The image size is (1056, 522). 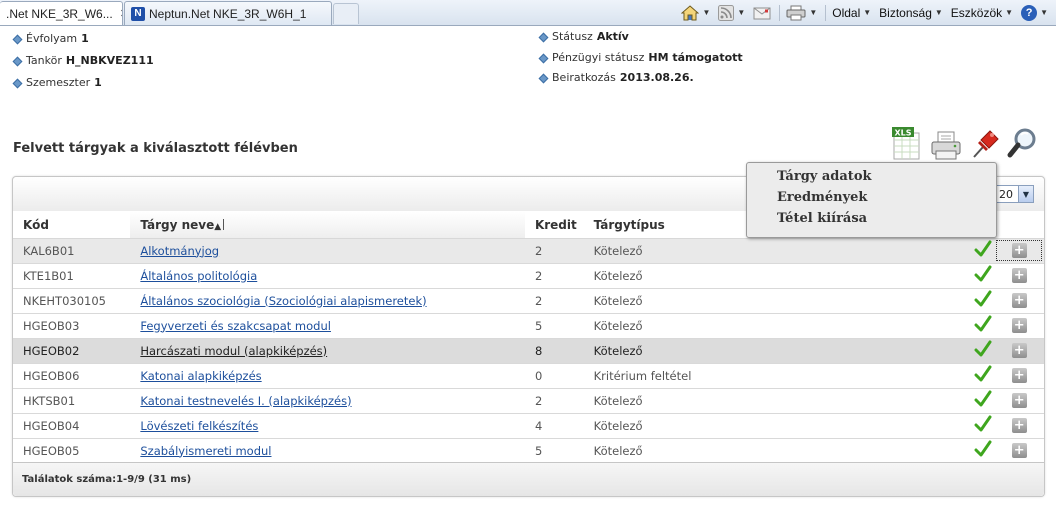 I want to click on subject-link: Szabályismereti modul, so click(x=205, y=451).